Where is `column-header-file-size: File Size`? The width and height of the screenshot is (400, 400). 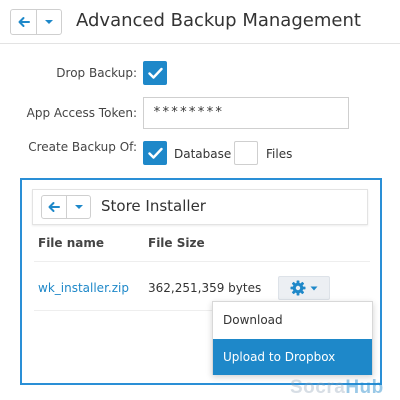 column-header-file-size: File Size is located at coordinates (176, 243).